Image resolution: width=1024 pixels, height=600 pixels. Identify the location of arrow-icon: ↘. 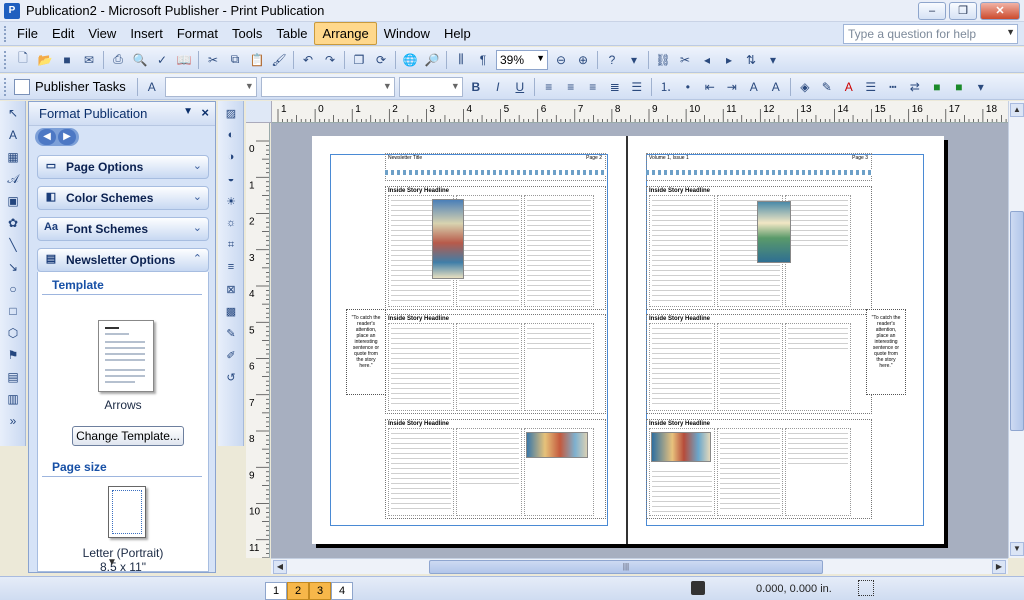
(13, 267).